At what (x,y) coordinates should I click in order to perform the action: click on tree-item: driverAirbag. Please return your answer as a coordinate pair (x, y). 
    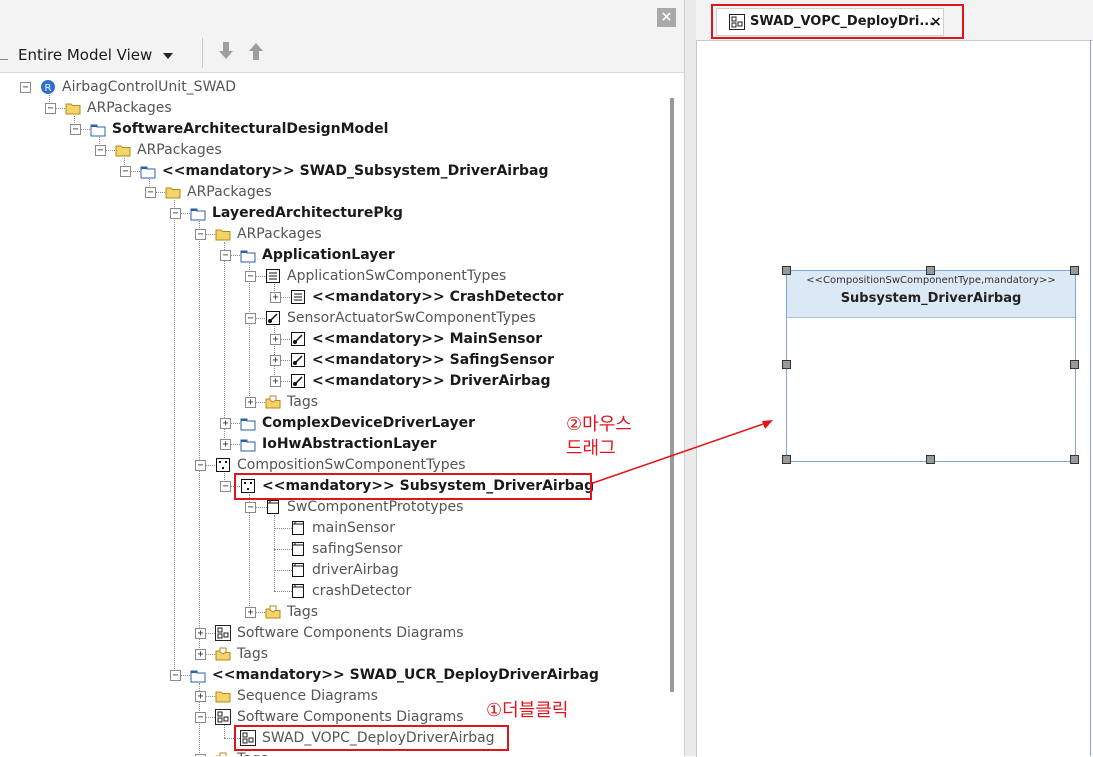
    Looking at the image, I should click on (330, 570).